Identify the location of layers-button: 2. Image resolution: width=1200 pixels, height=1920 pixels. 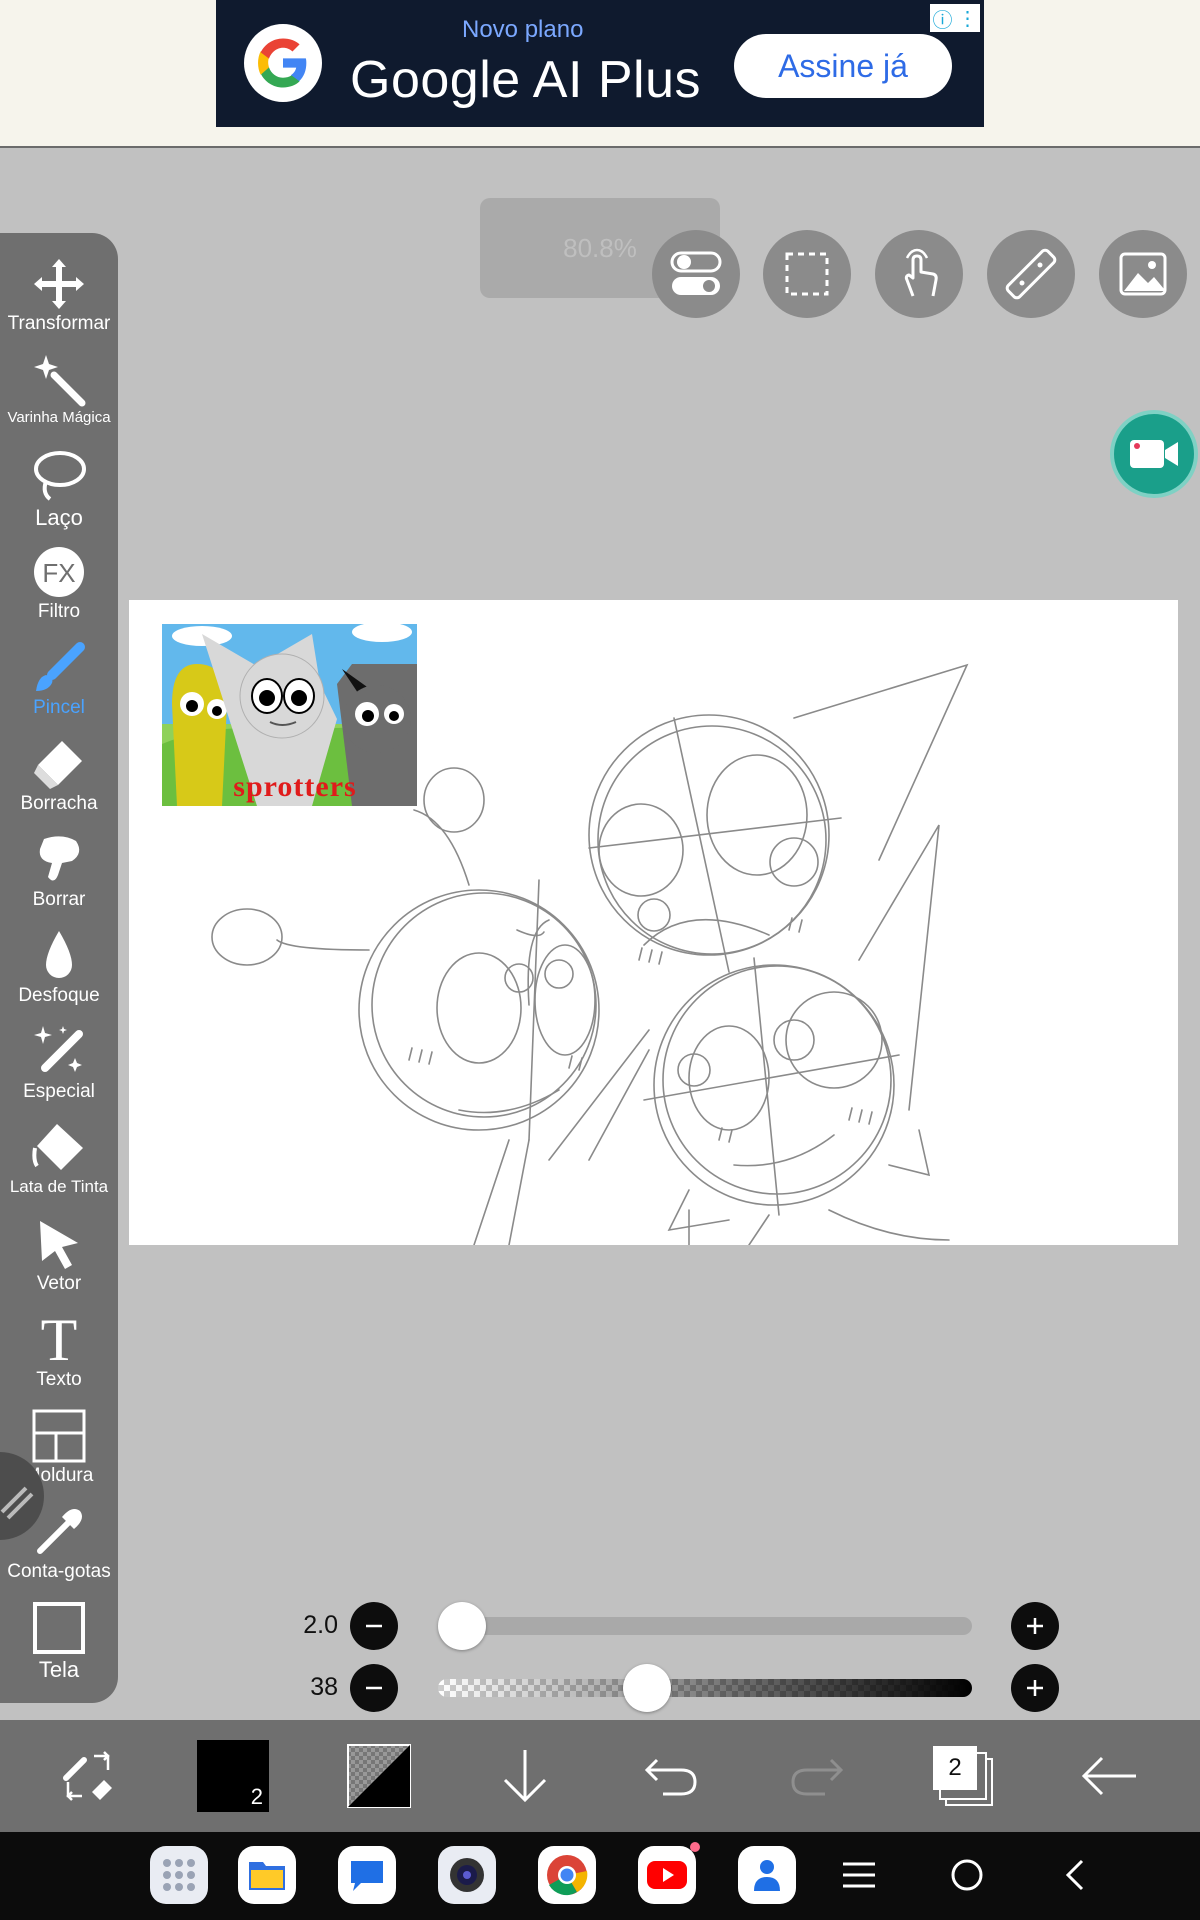
(963, 1776).